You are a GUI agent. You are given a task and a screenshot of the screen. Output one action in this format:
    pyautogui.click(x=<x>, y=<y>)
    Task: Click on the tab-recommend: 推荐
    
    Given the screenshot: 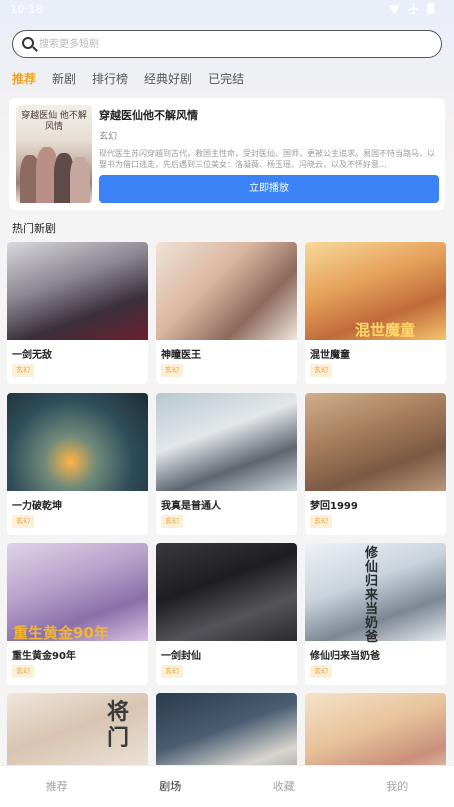 What is the action you would take?
    pyautogui.click(x=24, y=79)
    